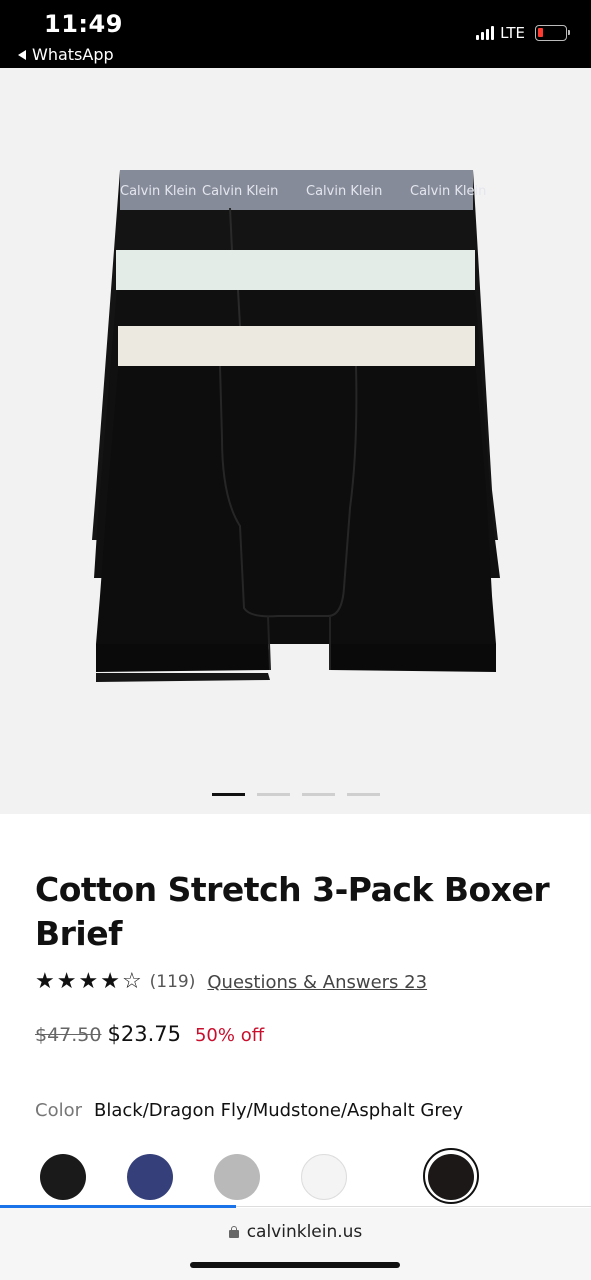 Image resolution: width=591 pixels, height=1280 pixels. I want to click on battery-icon, so click(552, 33).